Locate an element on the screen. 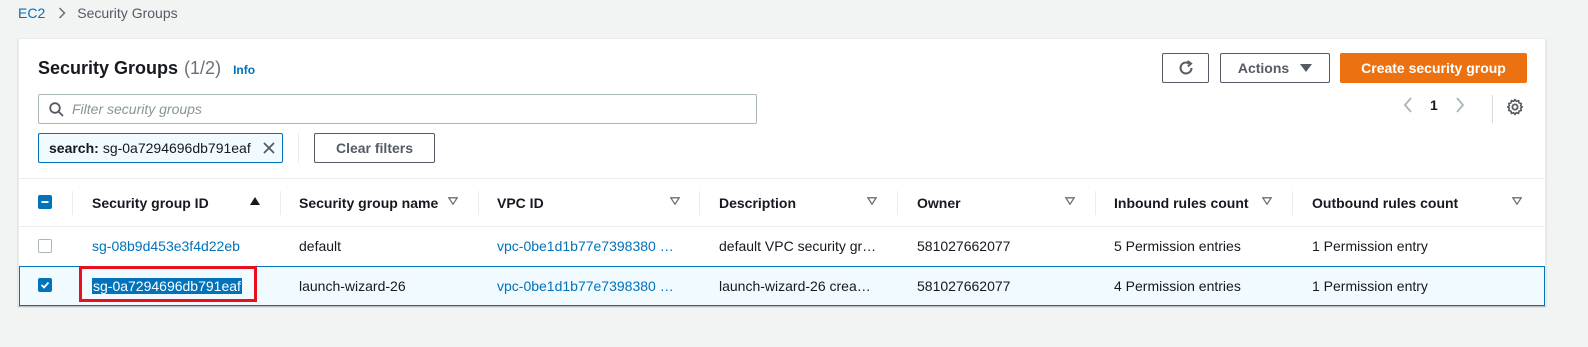 The height and width of the screenshot is (347, 1588). selection-count: (1/2) is located at coordinates (203, 68).